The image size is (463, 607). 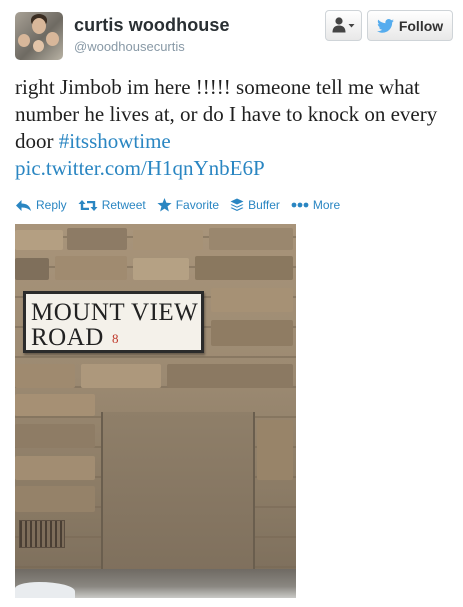 I want to click on street-sign: MOUNT VIEW ROAD 8, so click(x=113, y=322).